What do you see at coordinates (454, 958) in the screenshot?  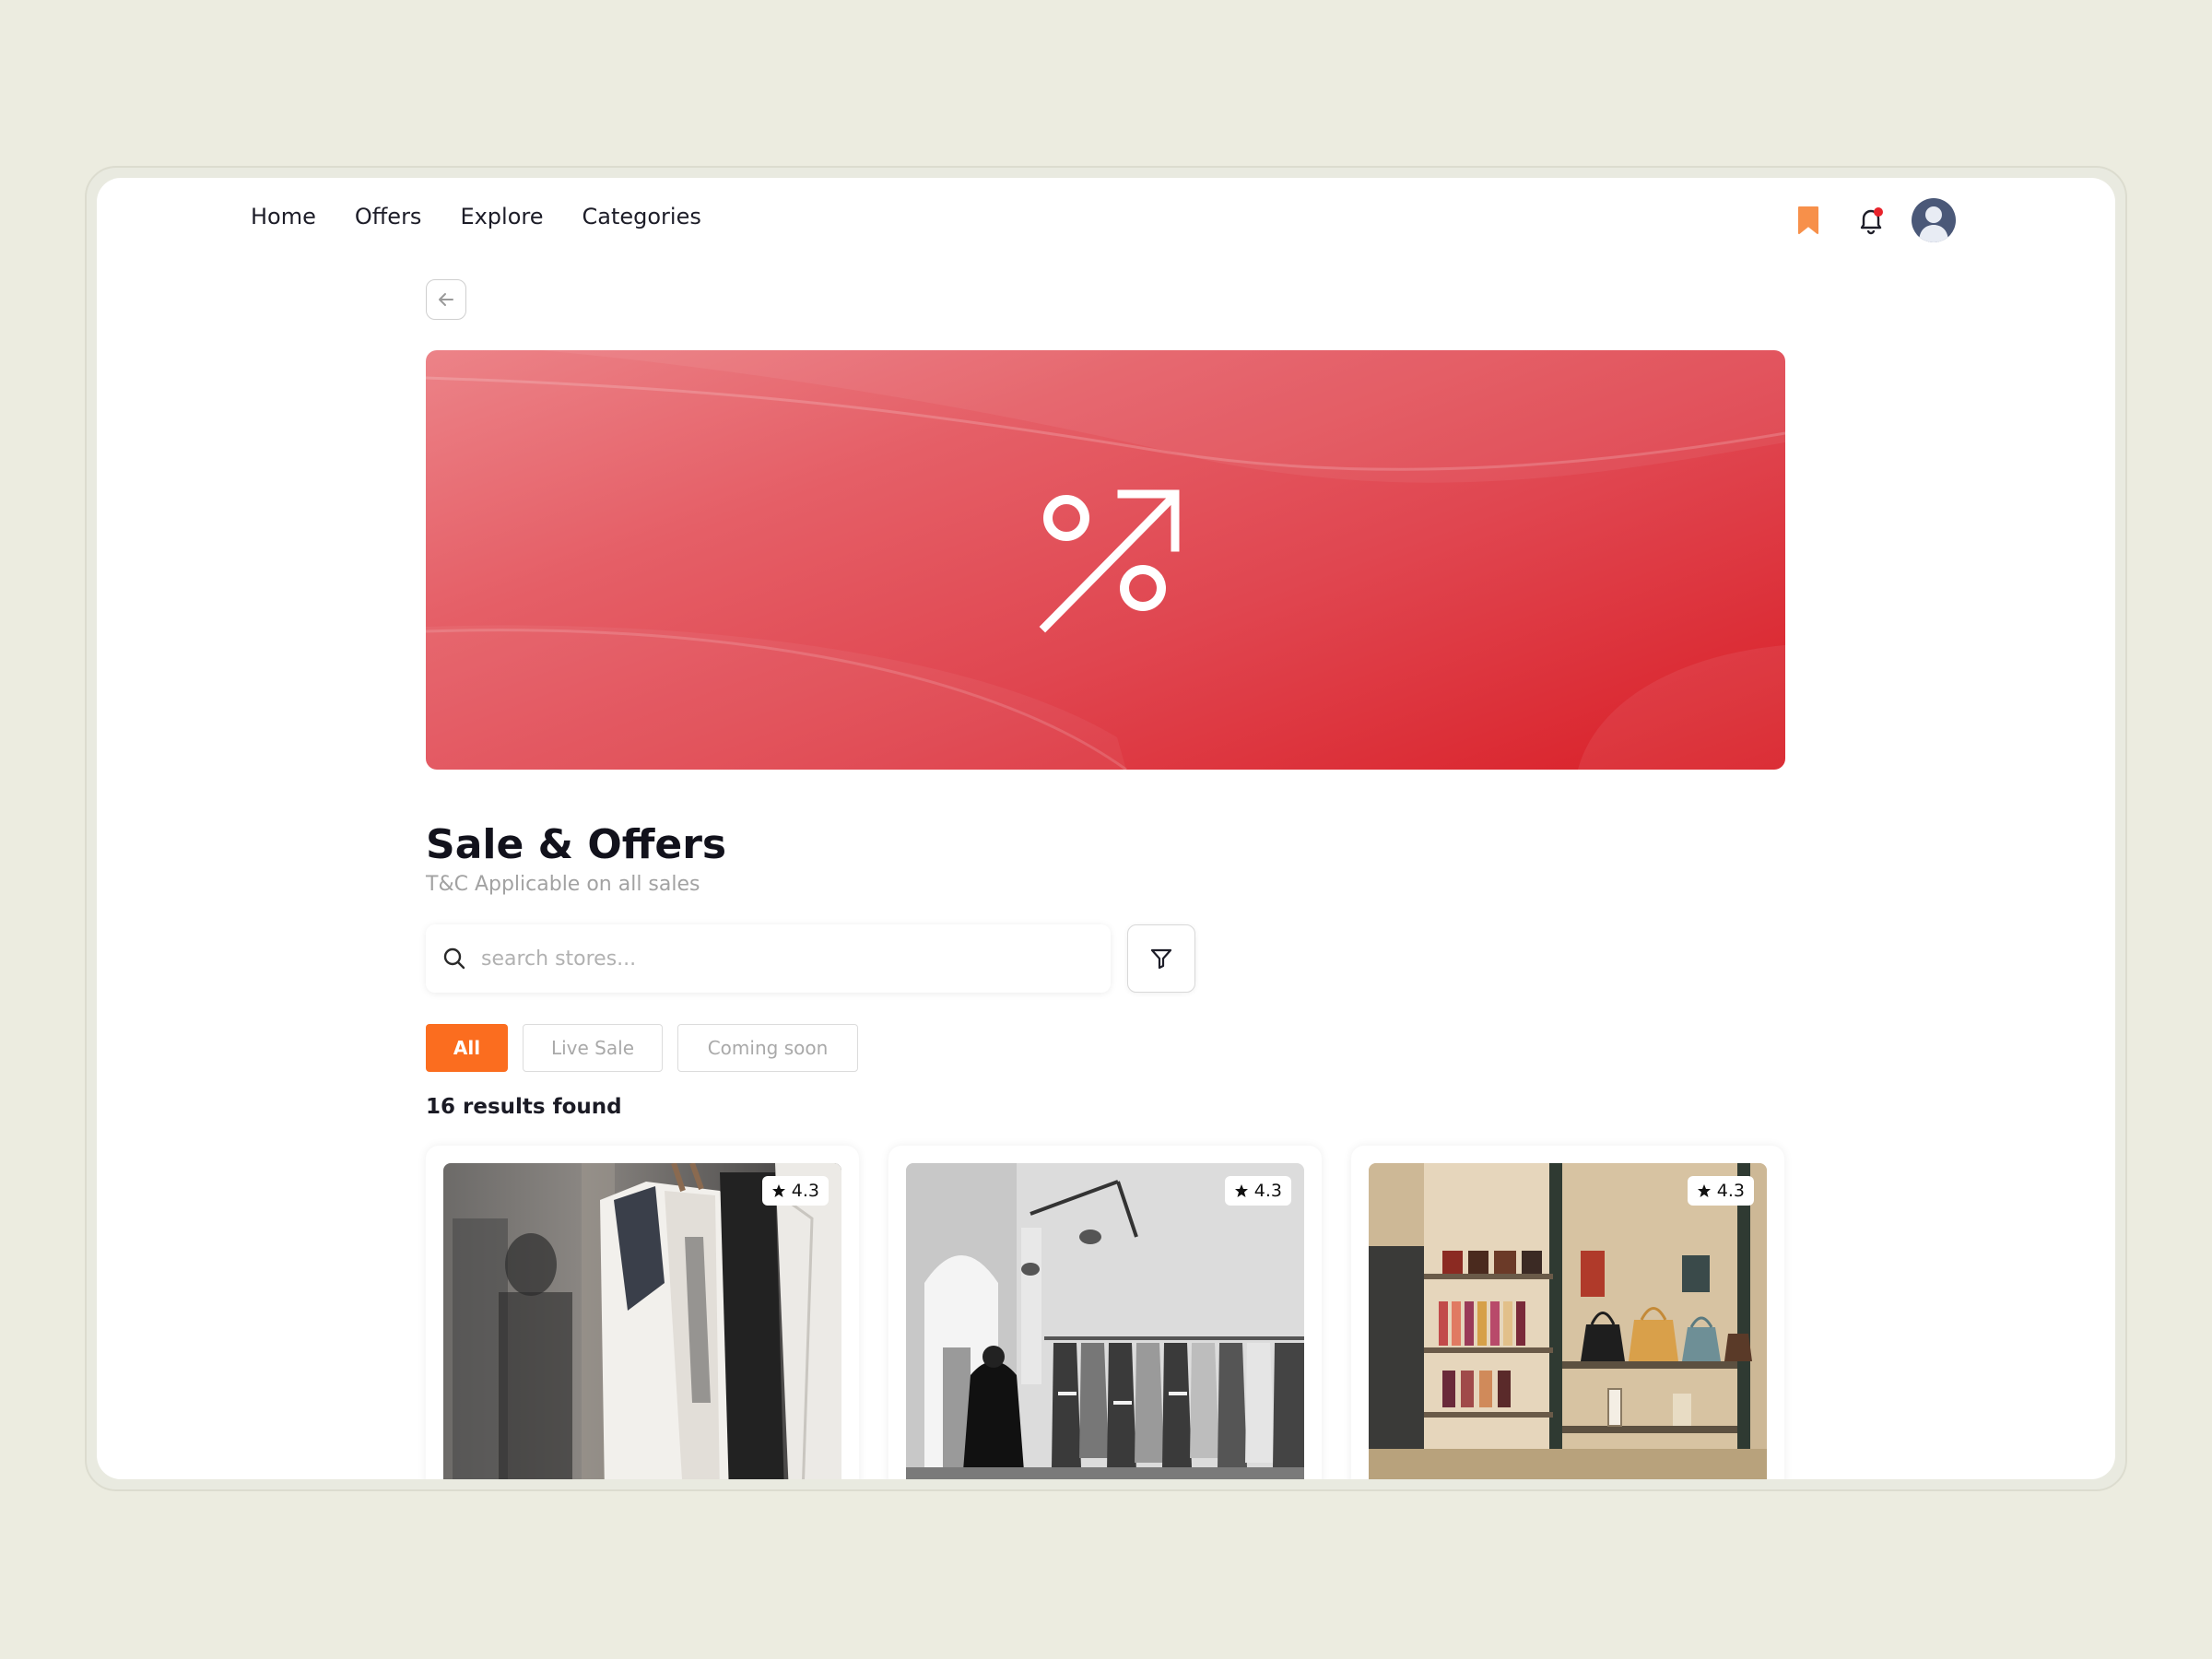 I see `search-icon` at bounding box center [454, 958].